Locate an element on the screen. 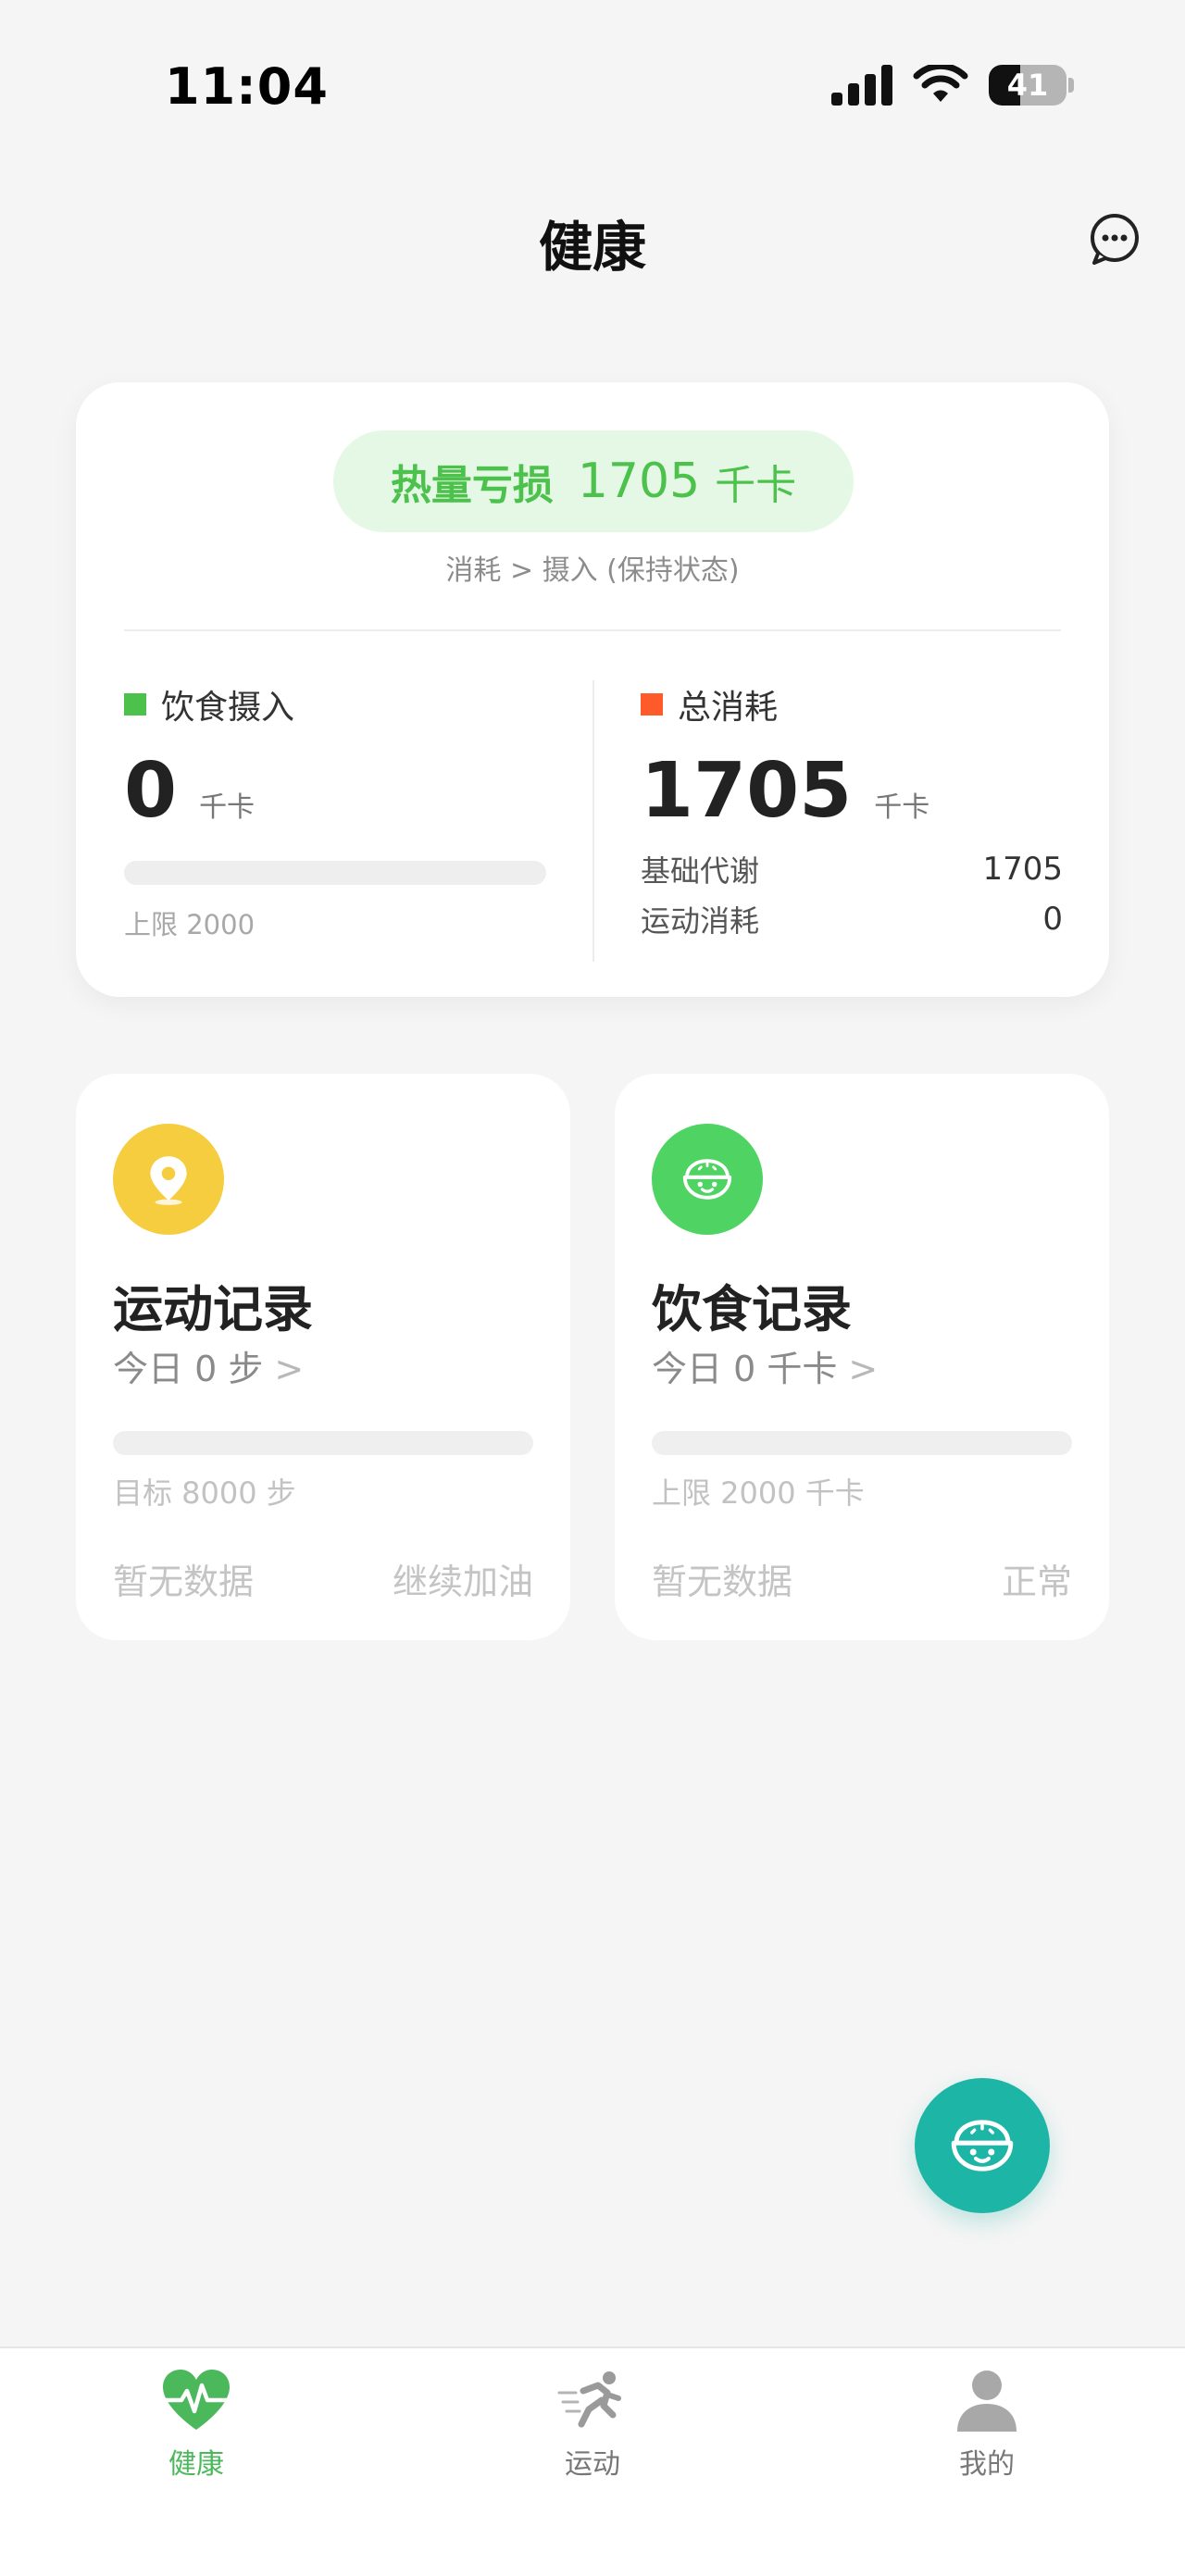  diet-today-calories: 今日 0 千卡 is located at coordinates (745, 1369).